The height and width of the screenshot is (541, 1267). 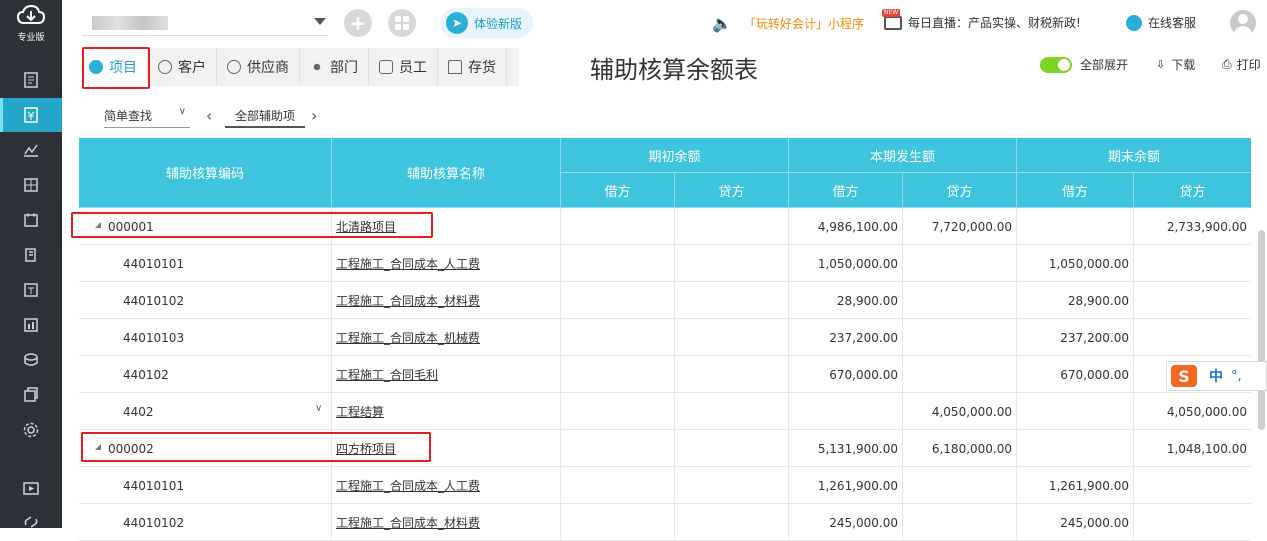 What do you see at coordinates (358, 23) in the screenshot?
I see `add-button: +` at bounding box center [358, 23].